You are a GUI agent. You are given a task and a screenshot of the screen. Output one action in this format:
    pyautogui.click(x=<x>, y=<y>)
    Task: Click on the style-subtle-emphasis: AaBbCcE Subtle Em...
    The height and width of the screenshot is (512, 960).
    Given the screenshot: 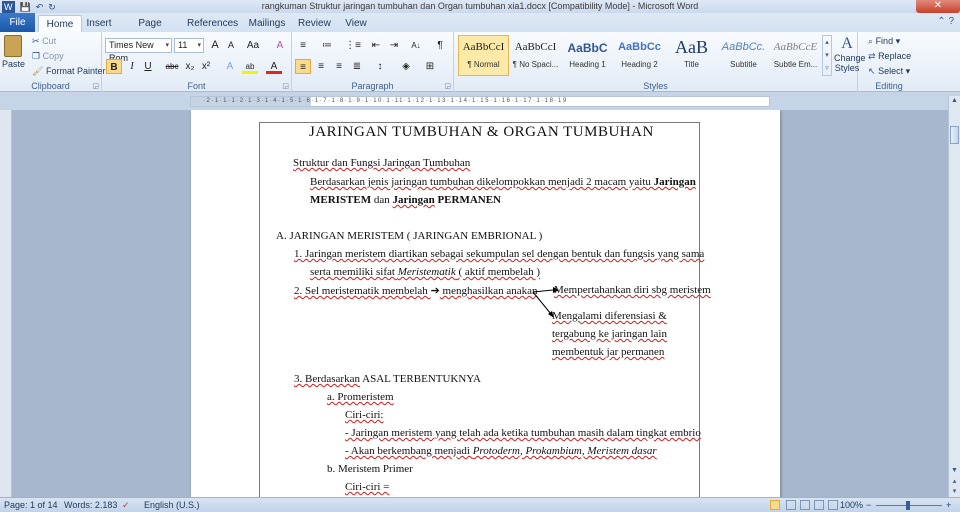 What is the action you would take?
    pyautogui.click(x=795, y=55)
    